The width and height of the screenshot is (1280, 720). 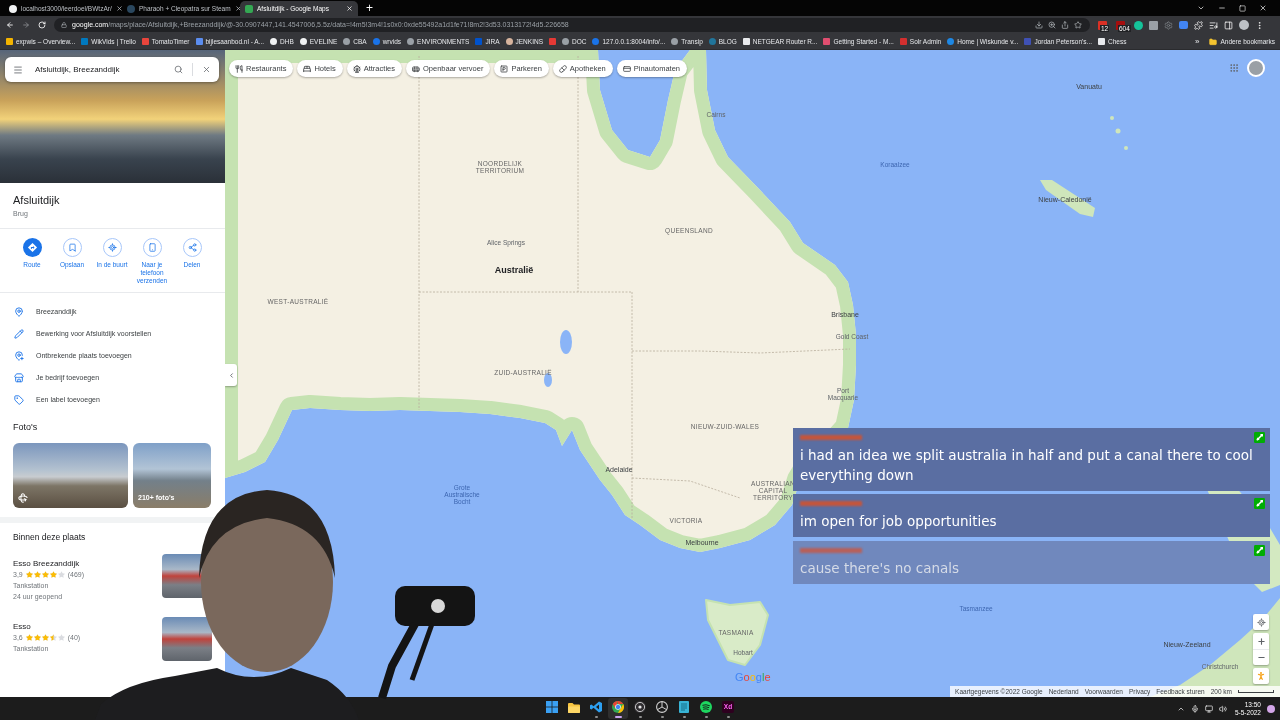 What do you see at coordinates (1222, 708) in the screenshot?
I see `speaker-icon` at bounding box center [1222, 708].